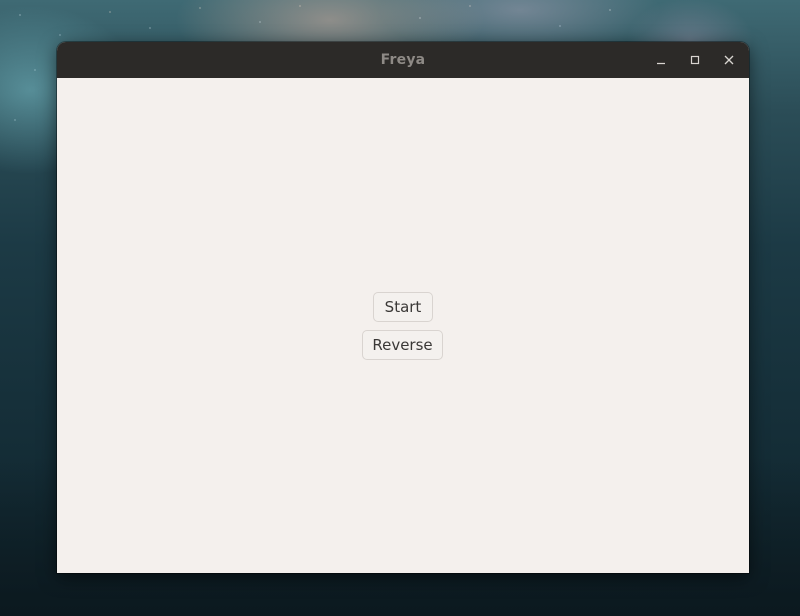  I want to click on close-icon, so click(729, 60).